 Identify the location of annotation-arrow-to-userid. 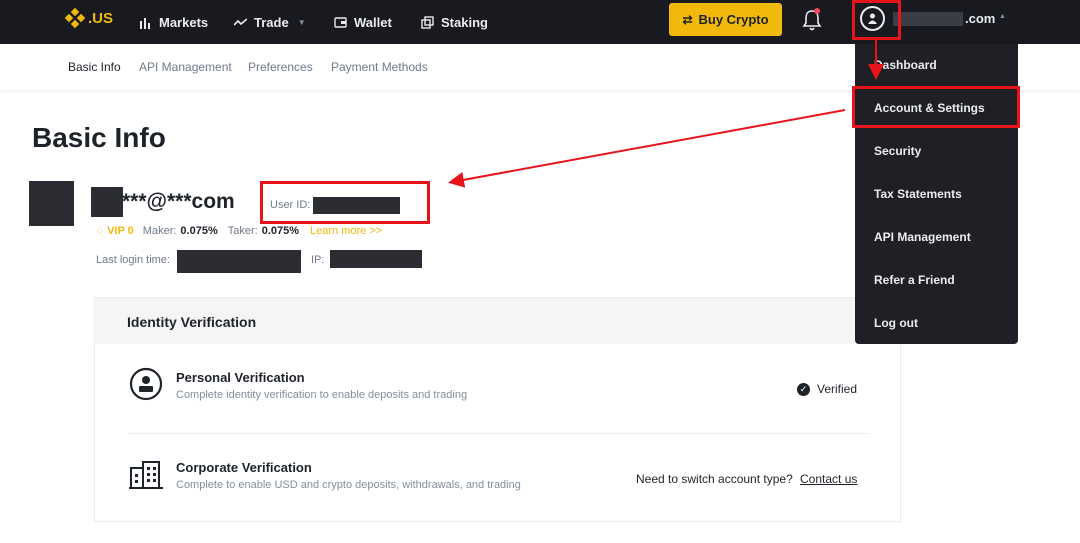
(647, 148).